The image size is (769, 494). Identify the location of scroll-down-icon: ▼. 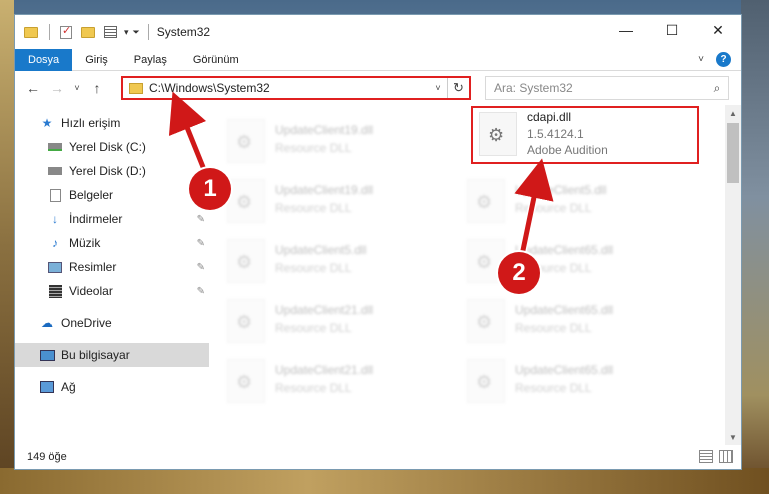
(733, 437).